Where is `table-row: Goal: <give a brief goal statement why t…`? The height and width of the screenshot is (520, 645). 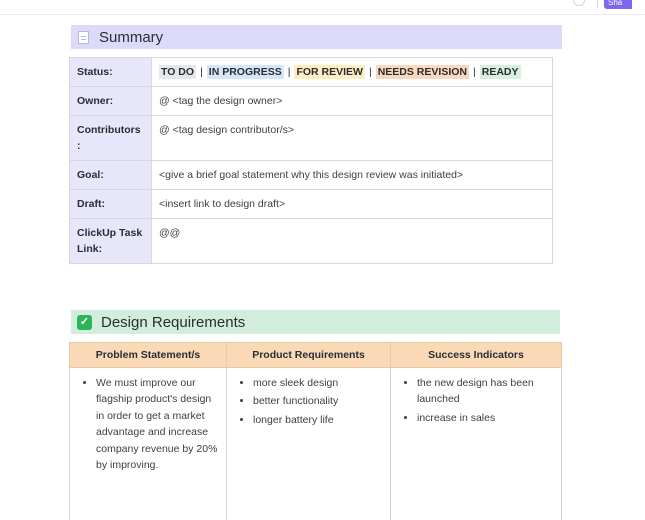
table-row: Goal: <give a brief goal statement why t… is located at coordinates (311, 175).